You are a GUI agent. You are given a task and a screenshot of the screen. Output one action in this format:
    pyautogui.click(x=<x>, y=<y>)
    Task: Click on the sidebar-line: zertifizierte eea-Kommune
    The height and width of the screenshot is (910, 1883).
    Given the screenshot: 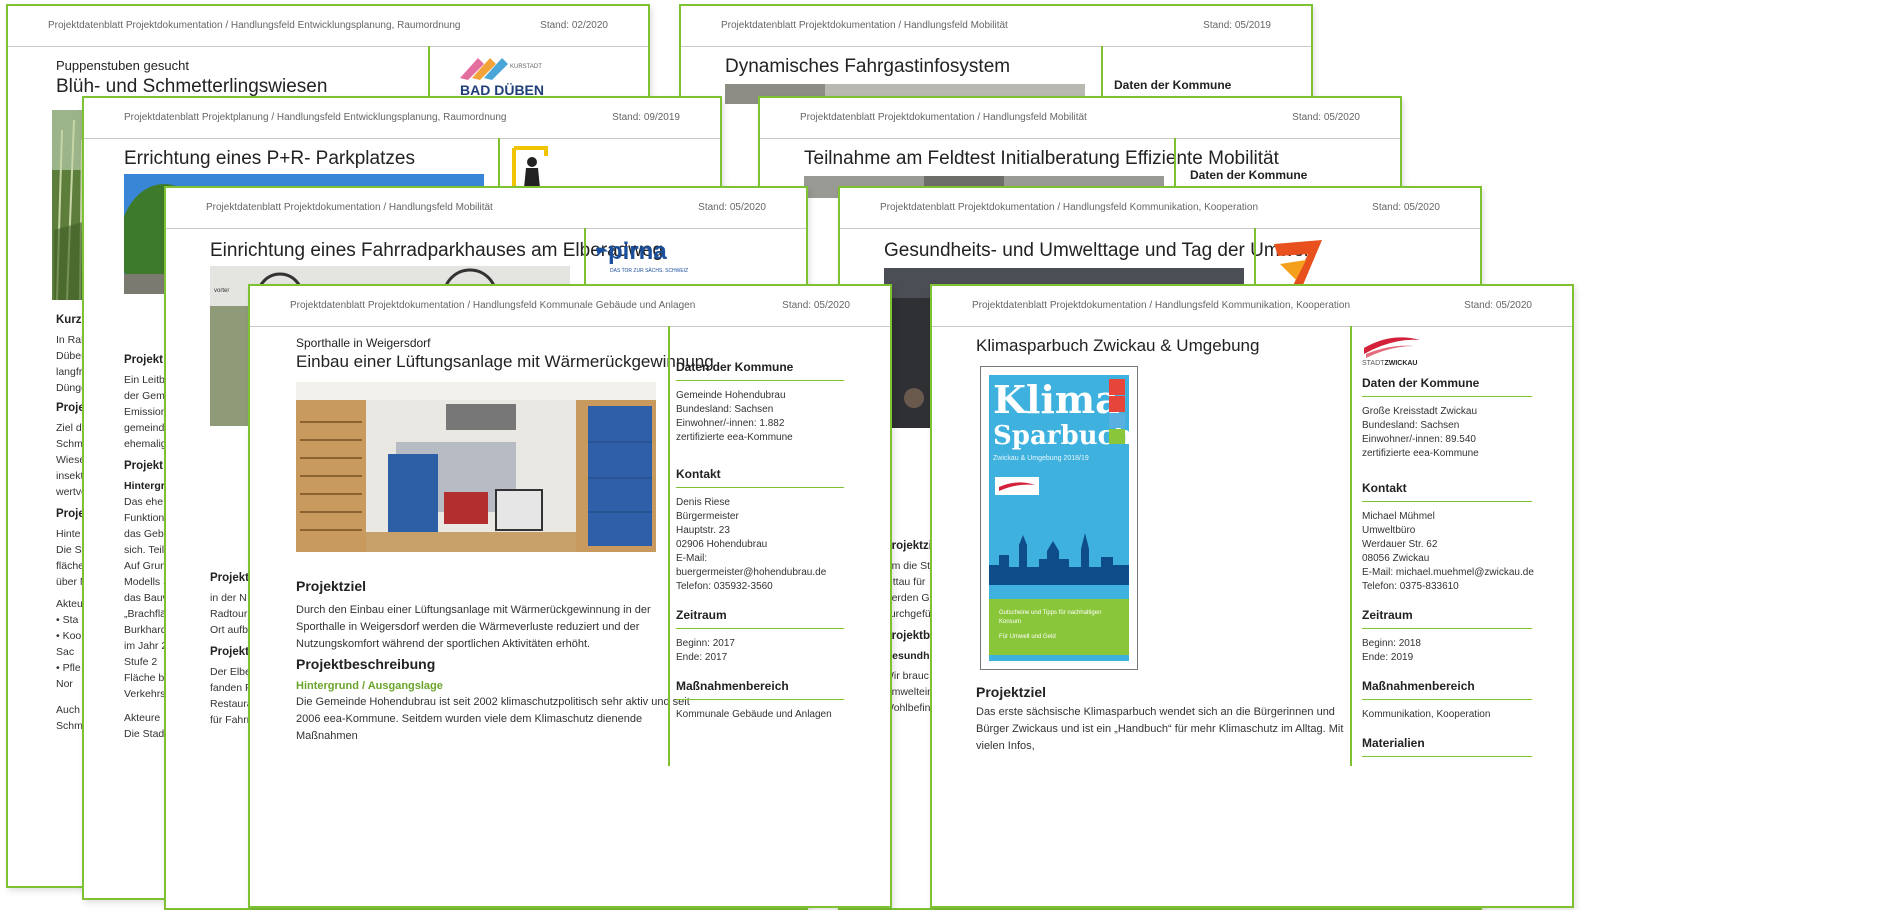 What is the action you would take?
    pyautogui.click(x=734, y=437)
    